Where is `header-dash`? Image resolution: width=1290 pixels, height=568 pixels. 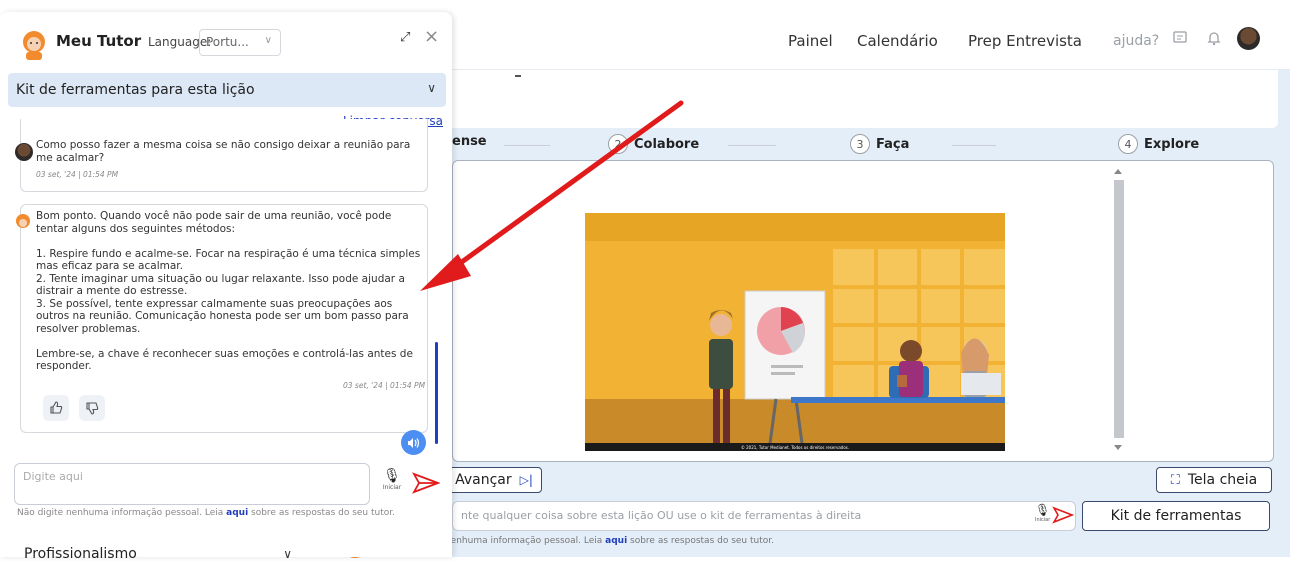 header-dash is located at coordinates (518, 76).